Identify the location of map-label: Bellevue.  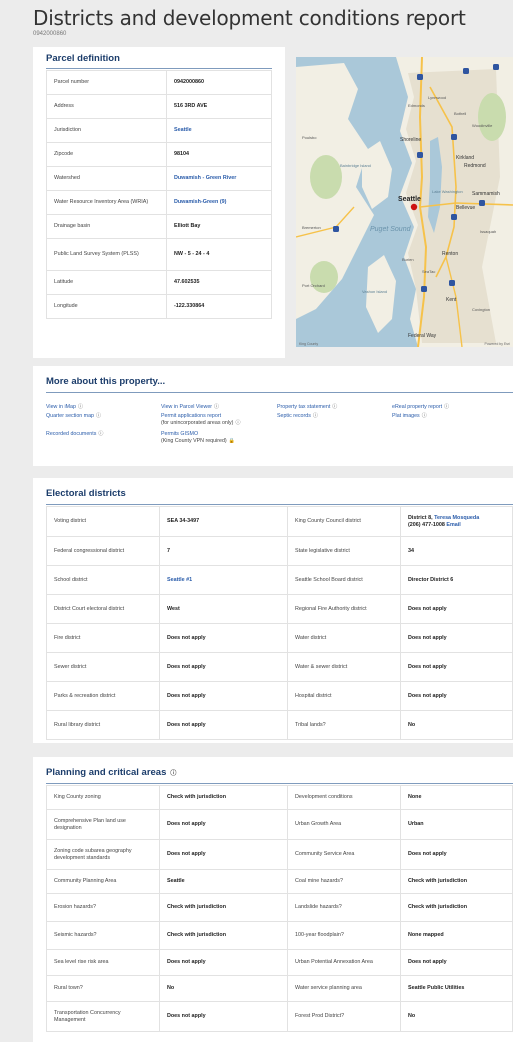
(465, 208).